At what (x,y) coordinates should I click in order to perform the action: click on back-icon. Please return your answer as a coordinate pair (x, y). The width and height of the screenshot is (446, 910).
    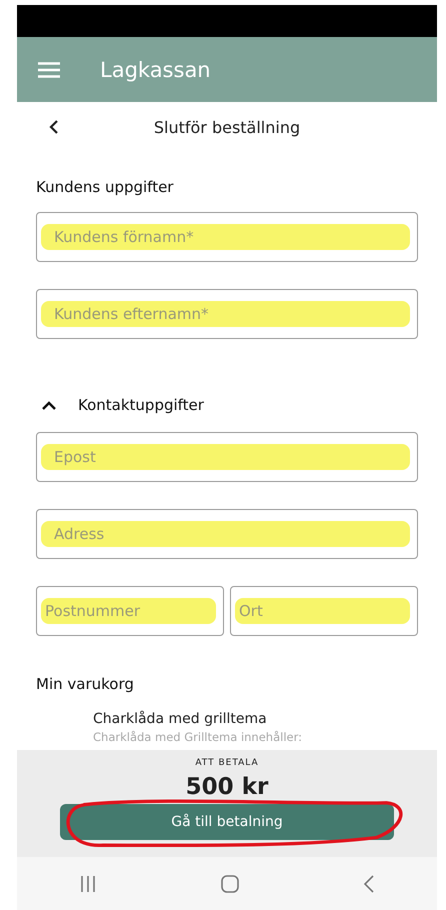
    Looking at the image, I should click on (54, 127).